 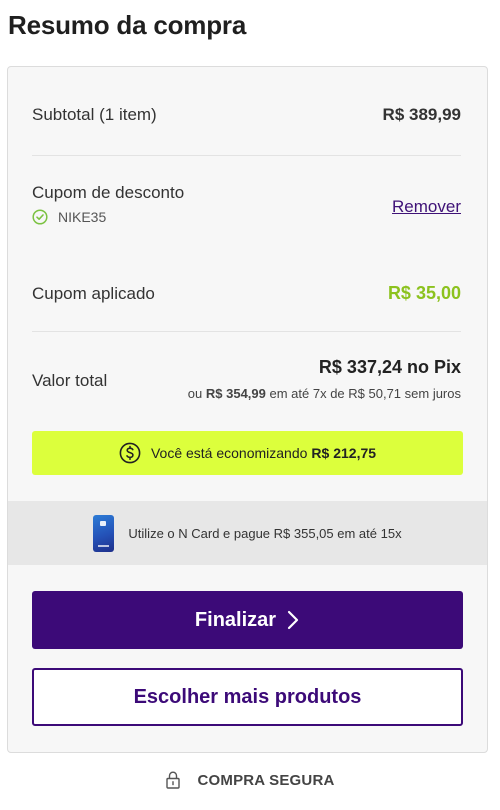 I want to click on savings-amount: R$ 212,75, so click(x=344, y=453).